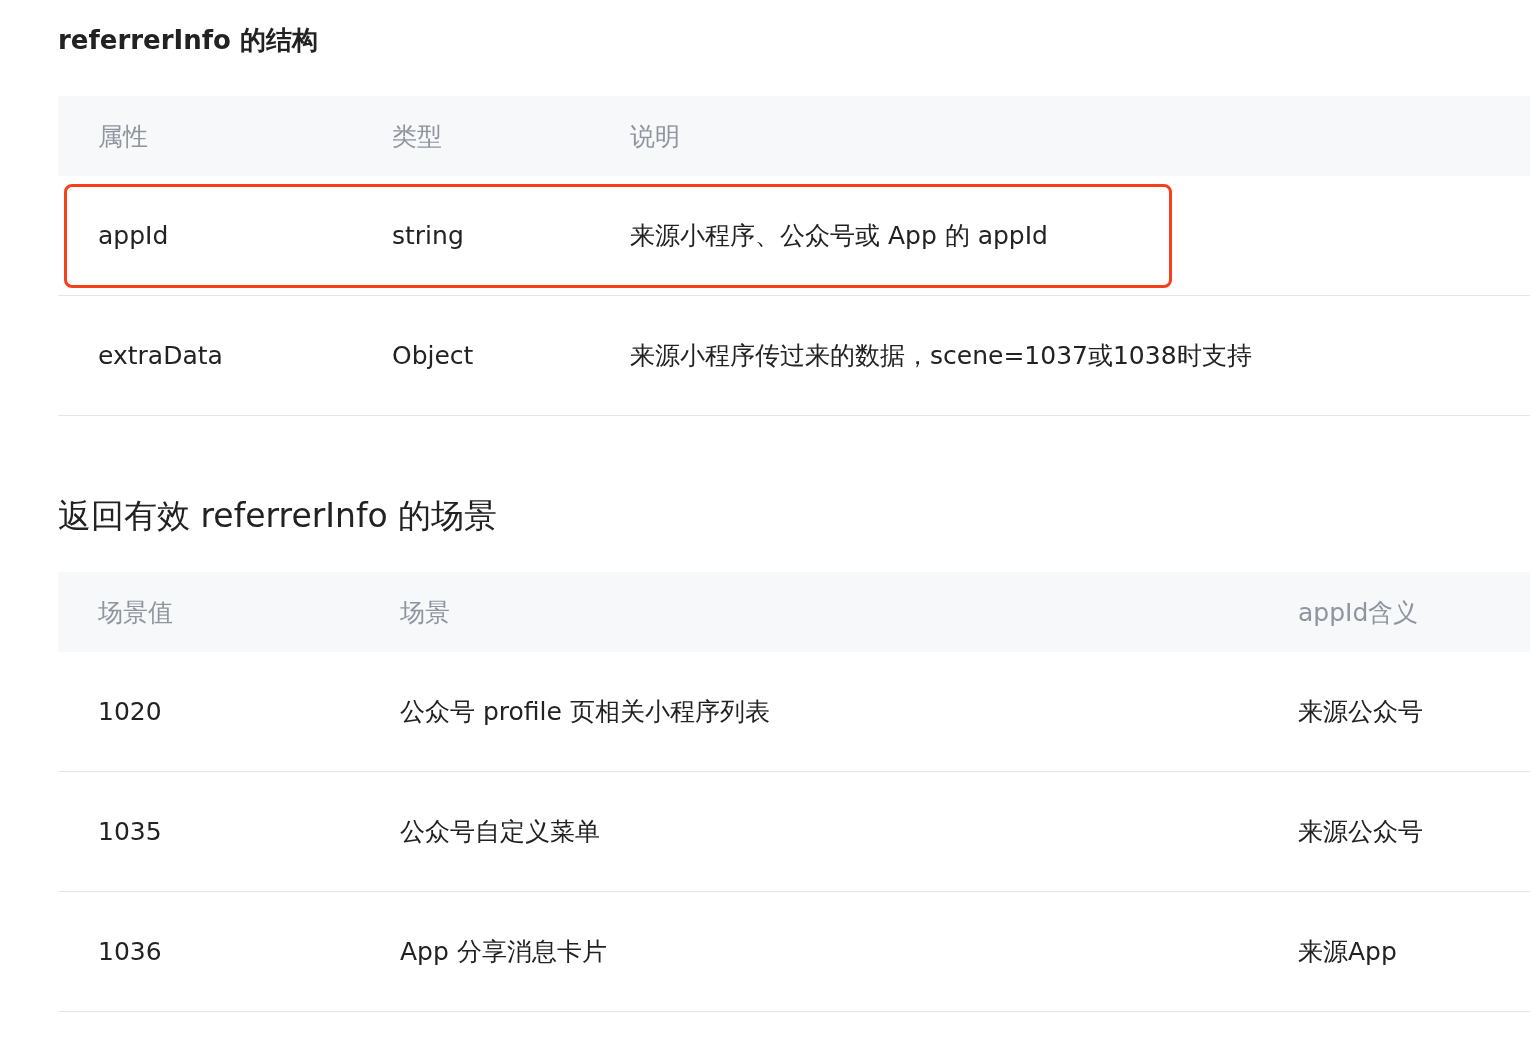 This screenshot has width=1530, height=1052. What do you see at coordinates (123, 136) in the screenshot?
I see `column-header: 属性` at bounding box center [123, 136].